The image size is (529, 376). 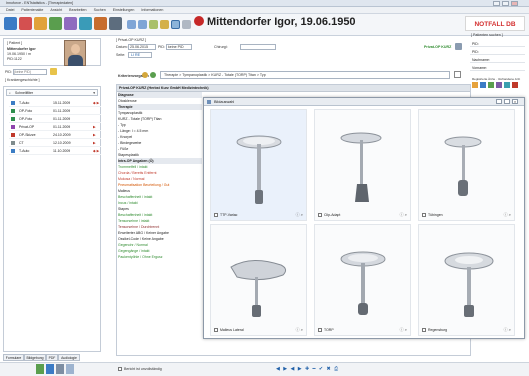 I want to click on doc-icon, so click(x=491, y=85).